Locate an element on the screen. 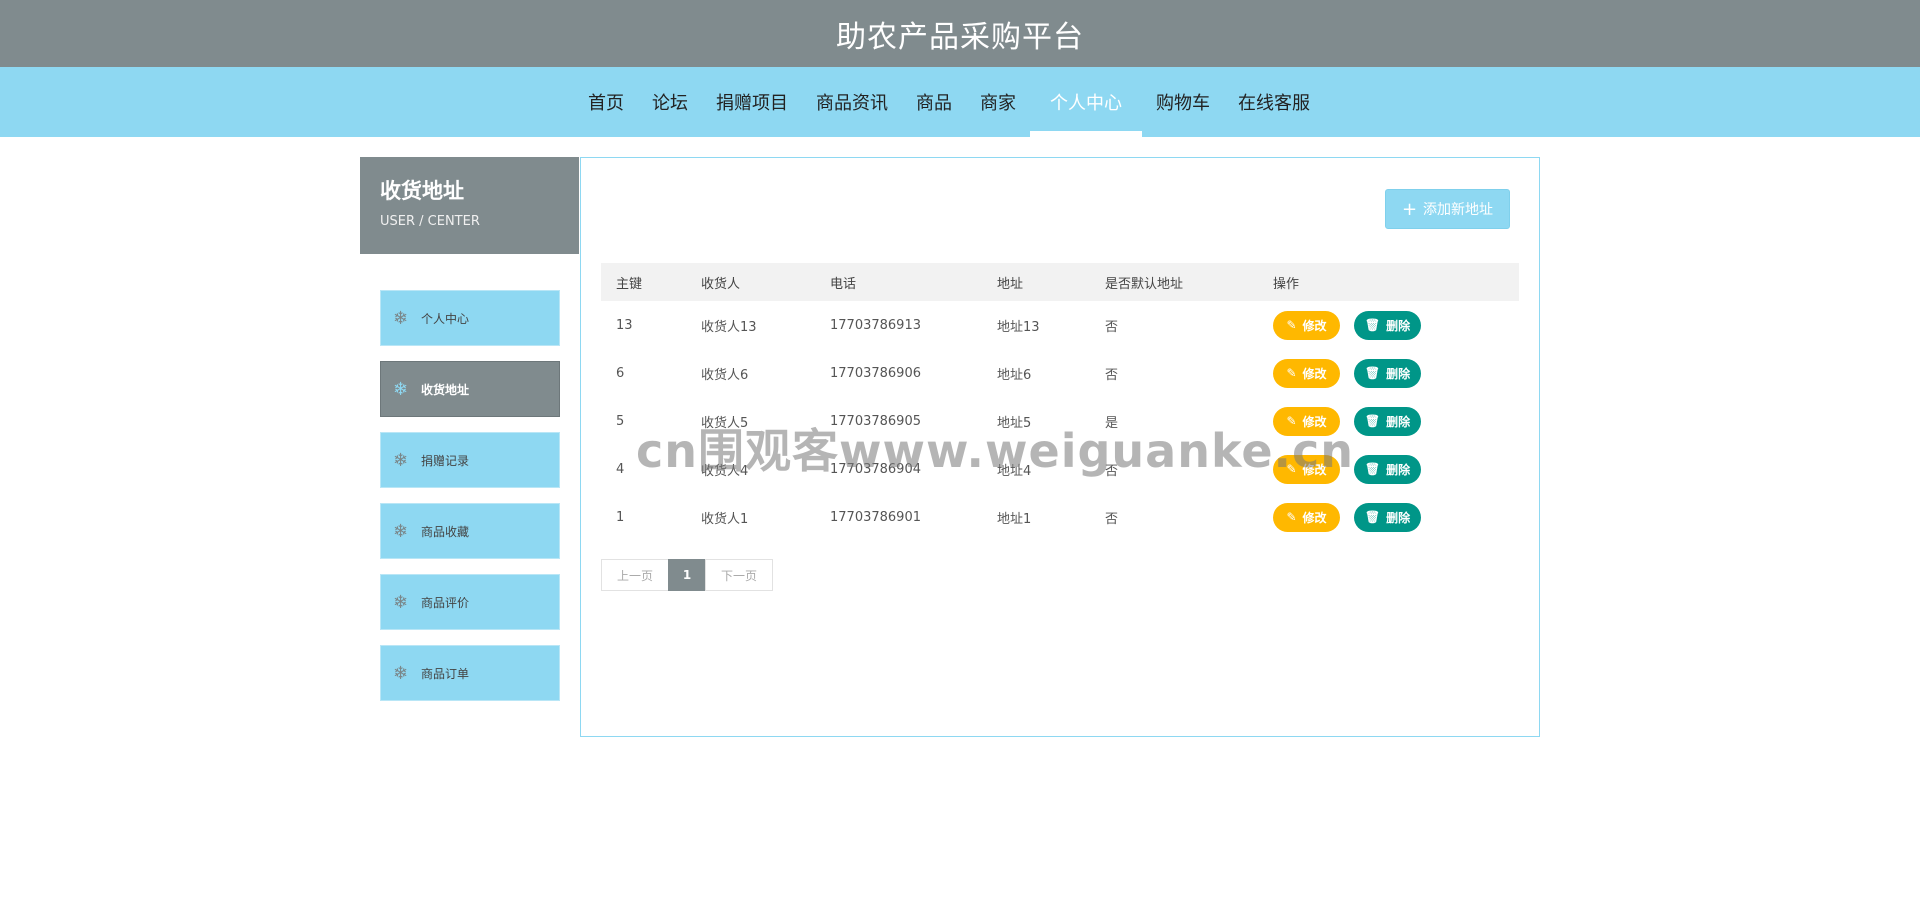  sidebar-item-user-center: ❄ 个人中心 is located at coordinates (470, 318).